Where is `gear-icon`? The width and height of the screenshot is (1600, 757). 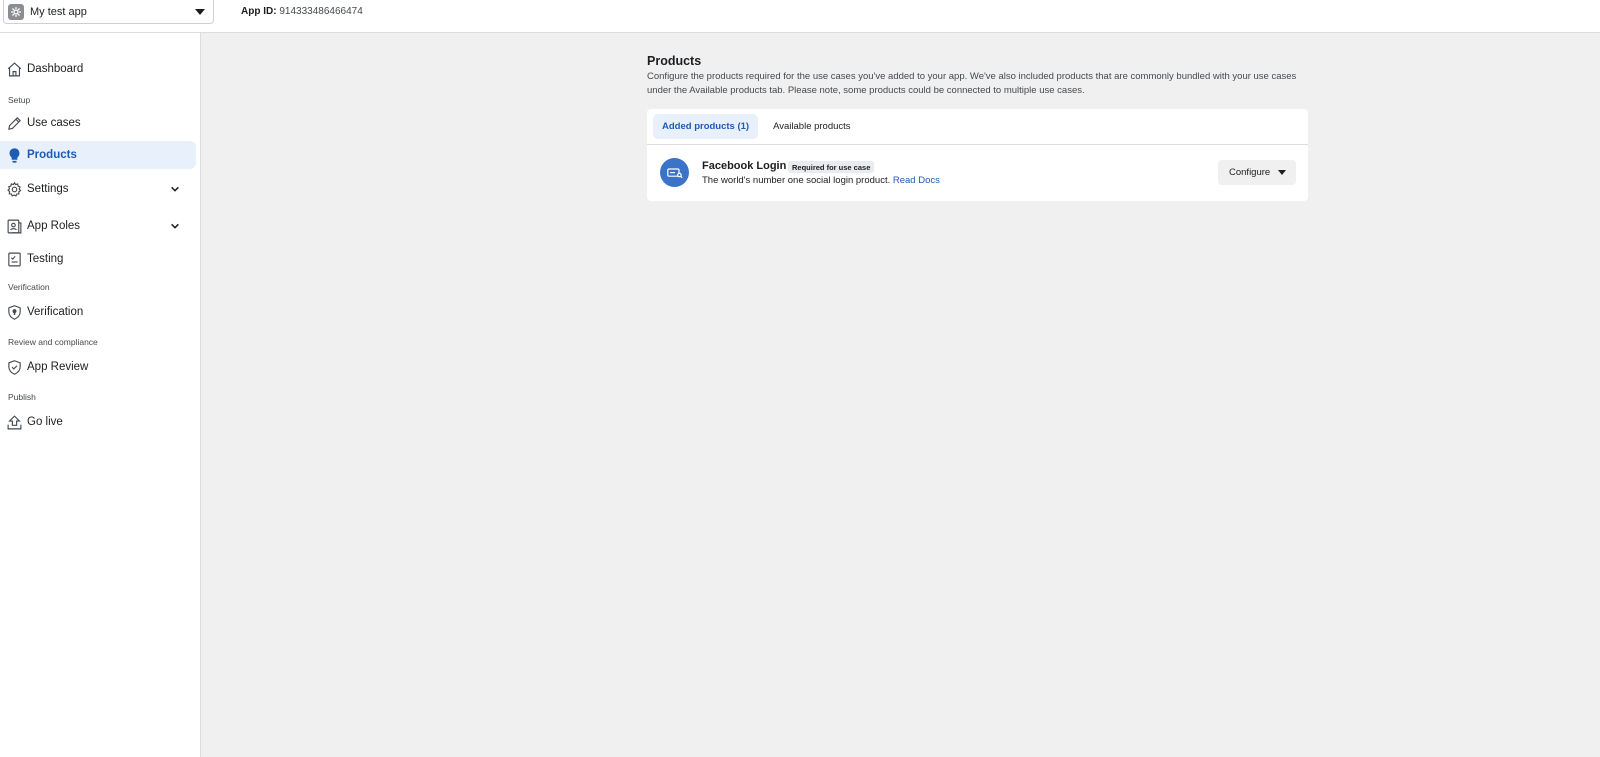
gear-icon is located at coordinates (14, 189).